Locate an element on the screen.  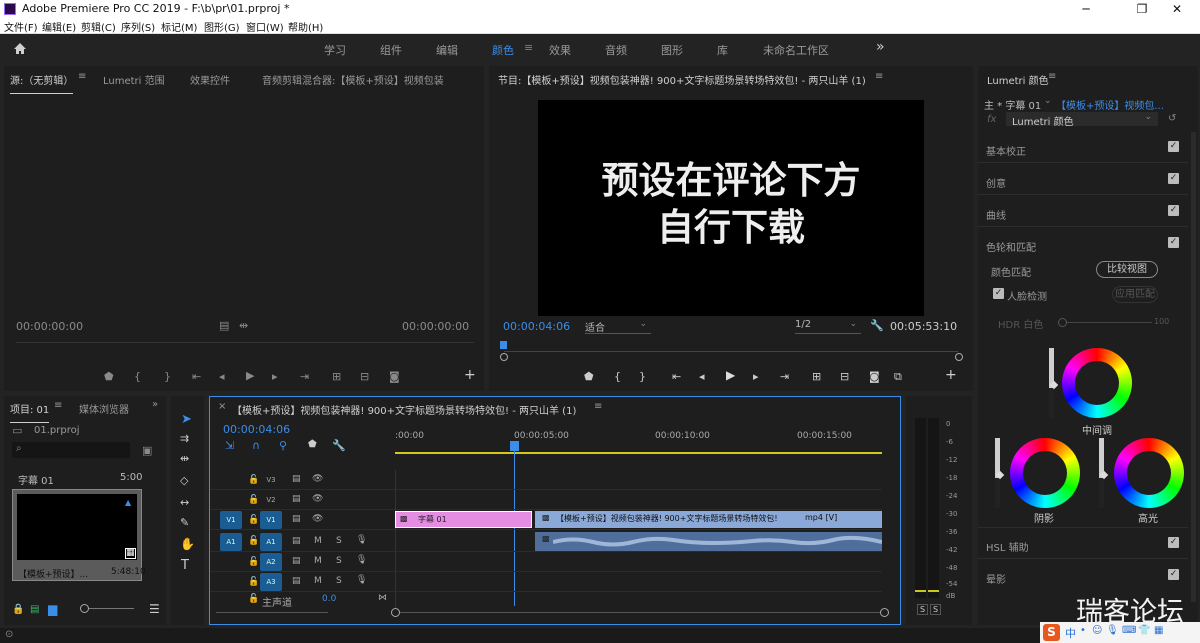
close-button: ✕ is located at coordinates (1177, 9).